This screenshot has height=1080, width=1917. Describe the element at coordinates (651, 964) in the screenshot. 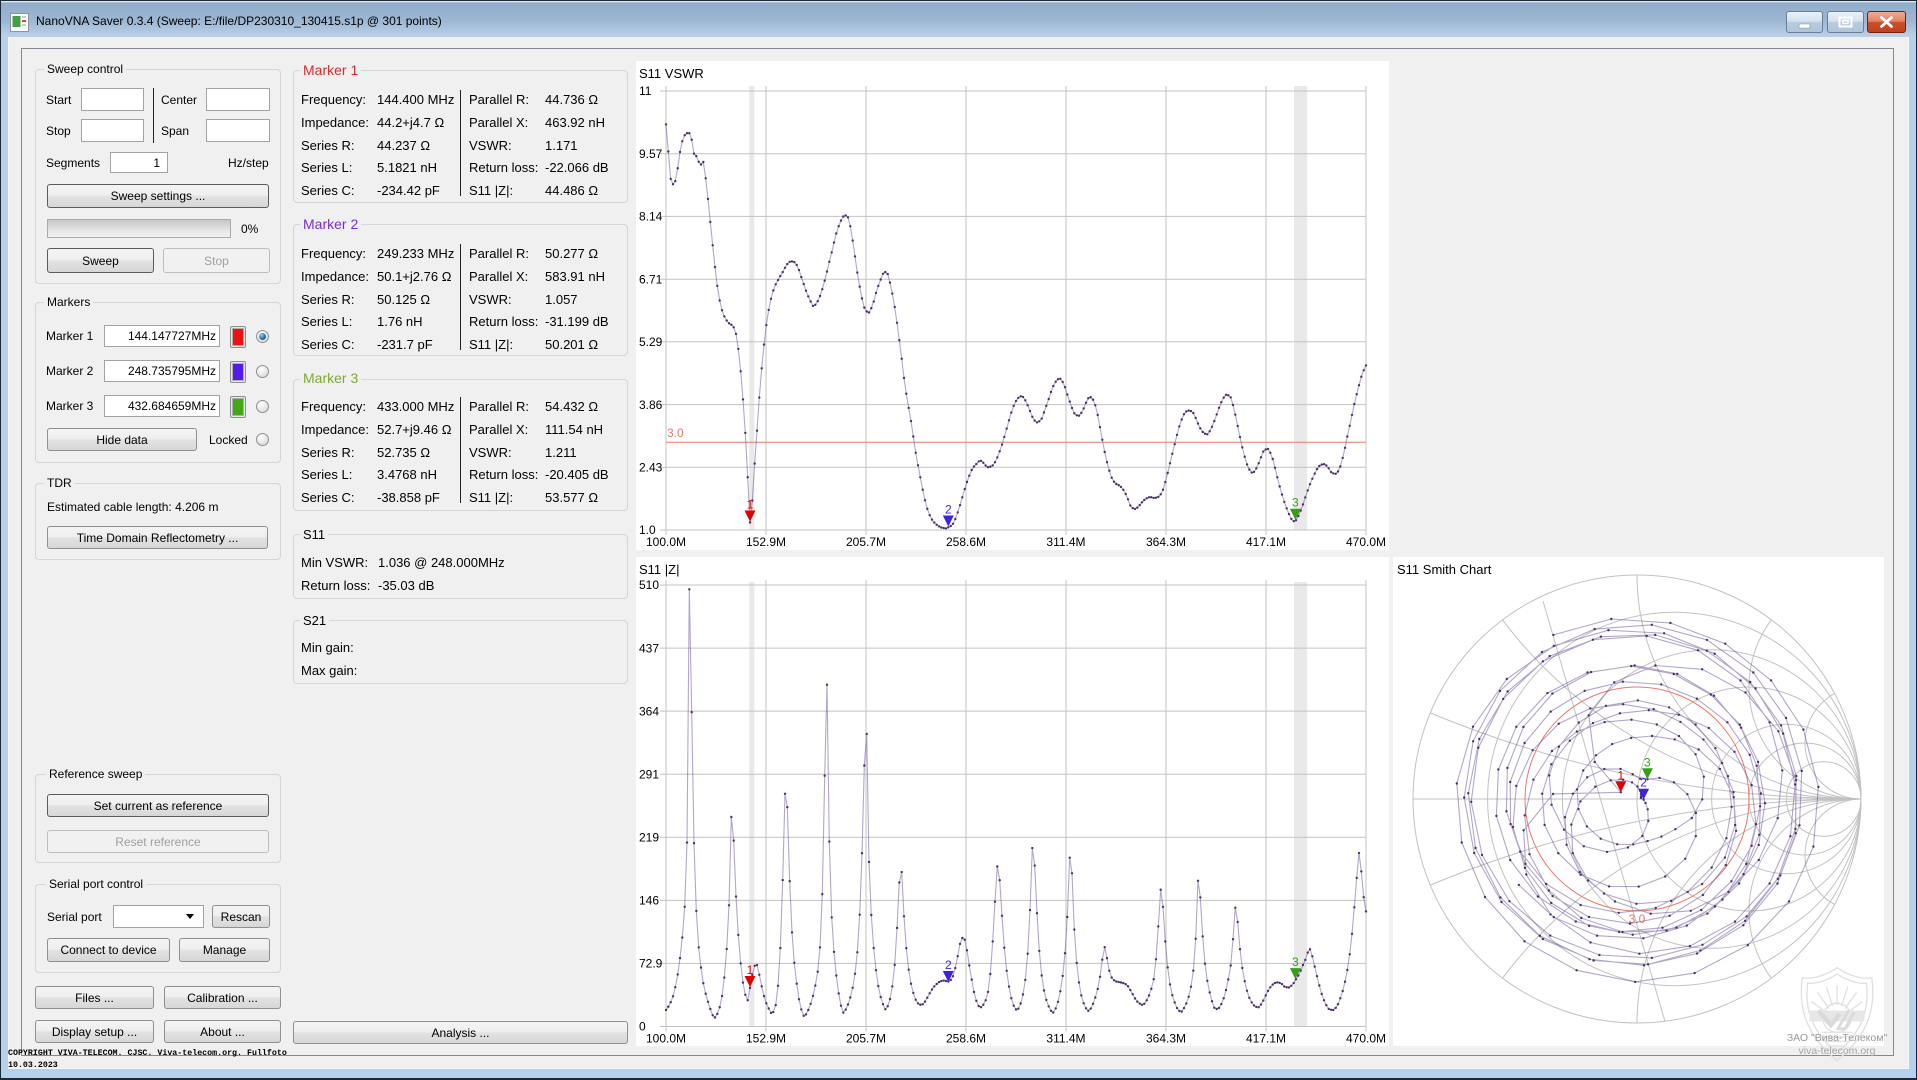

I see `svg-text: 72.9` at that location.